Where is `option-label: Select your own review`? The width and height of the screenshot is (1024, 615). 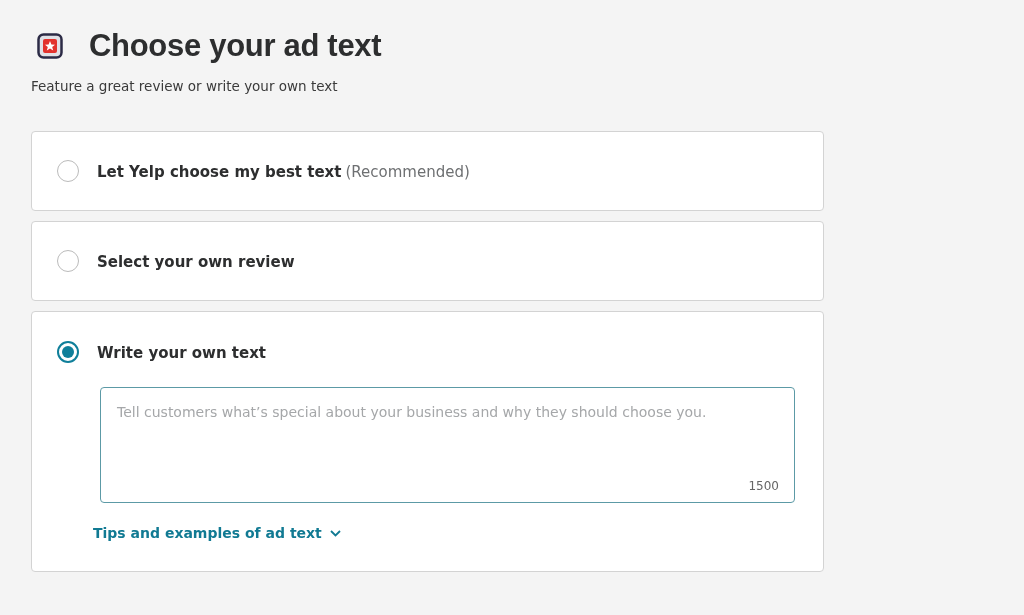
option-label: Select your own review is located at coordinates (196, 261).